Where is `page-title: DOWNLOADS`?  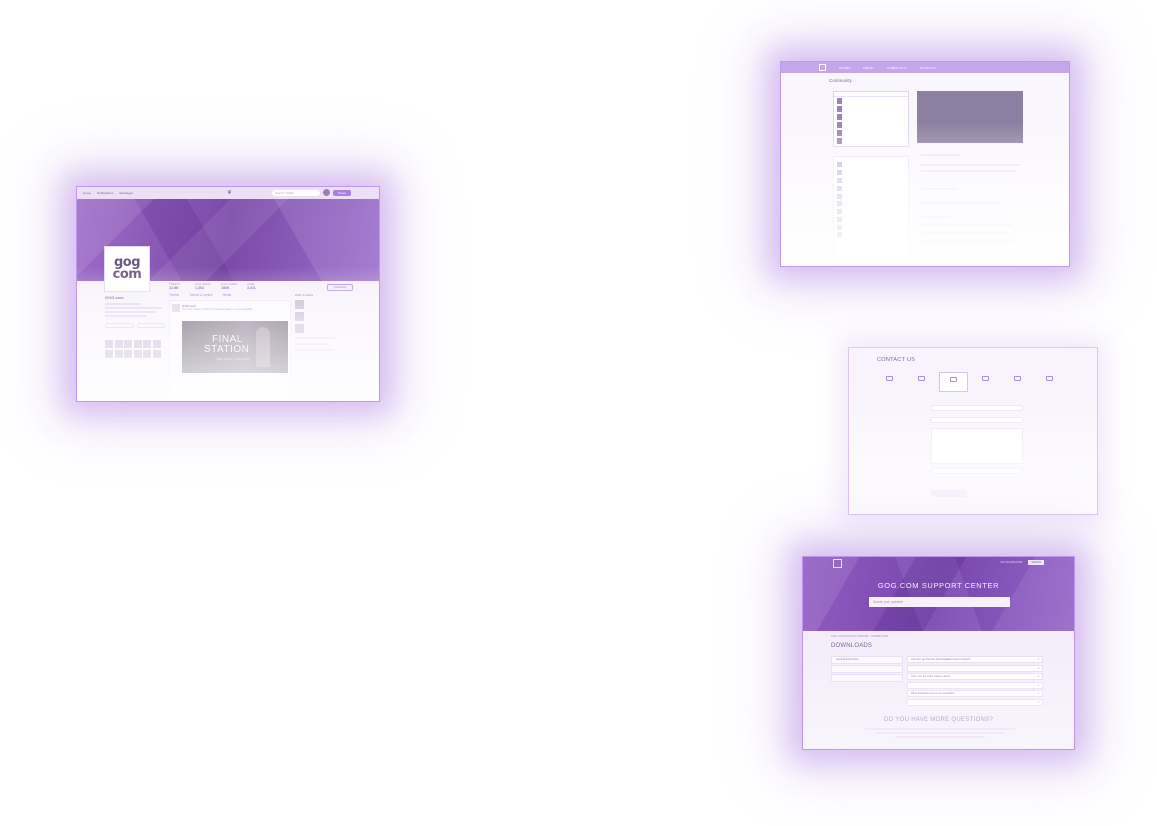 page-title: DOWNLOADS is located at coordinates (852, 646).